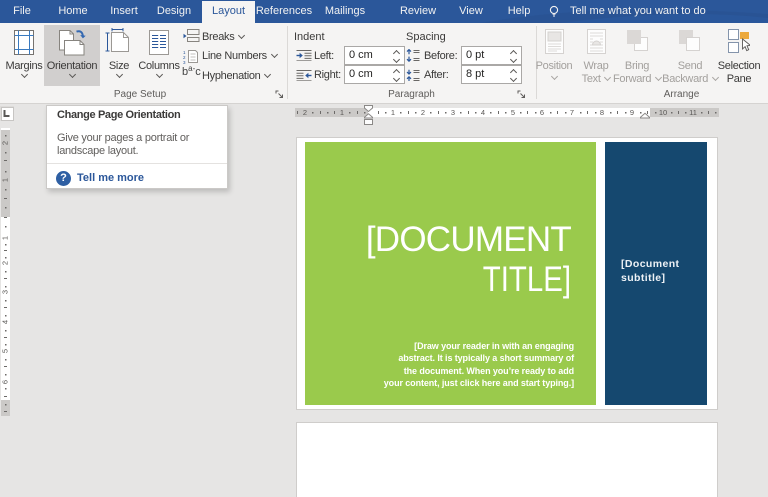 Image resolution: width=768 pixels, height=497 pixels. Describe the element at coordinates (693, 112) in the screenshot. I see `svg-text: 11` at that location.